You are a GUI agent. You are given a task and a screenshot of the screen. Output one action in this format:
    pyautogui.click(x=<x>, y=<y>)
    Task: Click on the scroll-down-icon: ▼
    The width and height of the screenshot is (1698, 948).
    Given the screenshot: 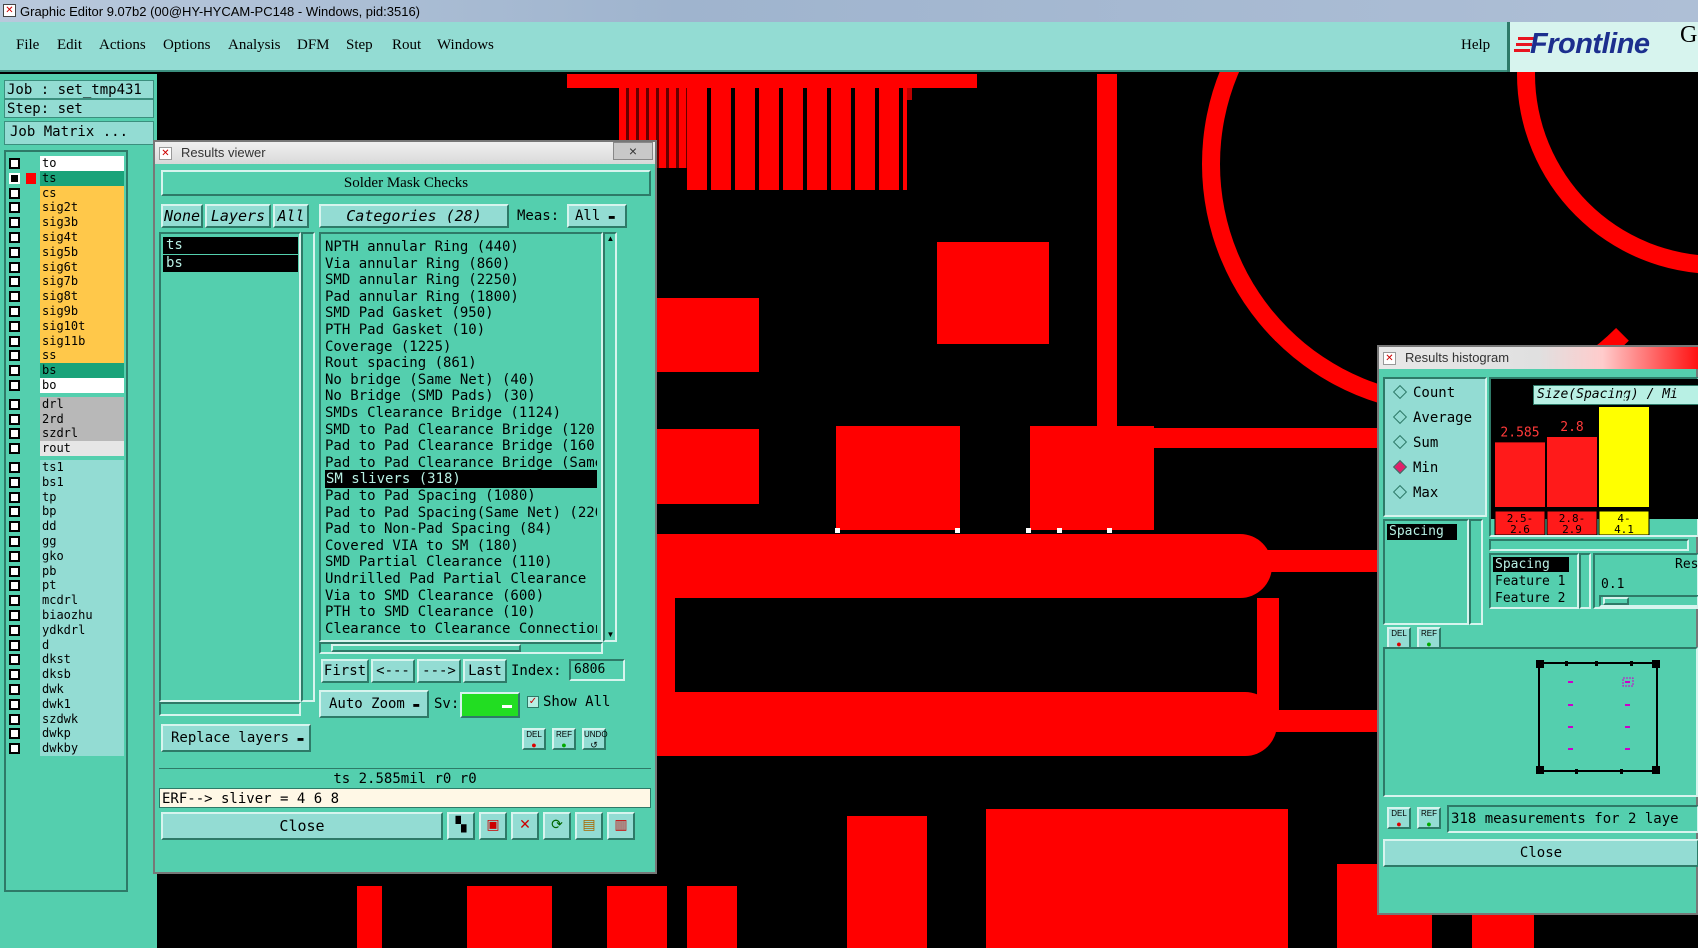 What is the action you would take?
    pyautogui.click(x=610, y=635)
    